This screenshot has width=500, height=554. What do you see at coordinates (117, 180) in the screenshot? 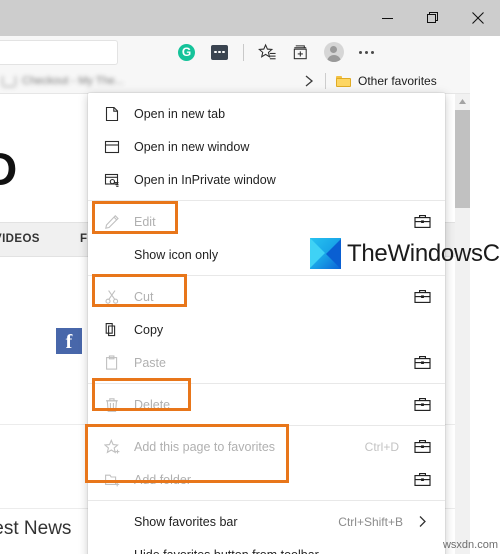
I see `inprivate-window-icon` at bounding box center [117, 180].